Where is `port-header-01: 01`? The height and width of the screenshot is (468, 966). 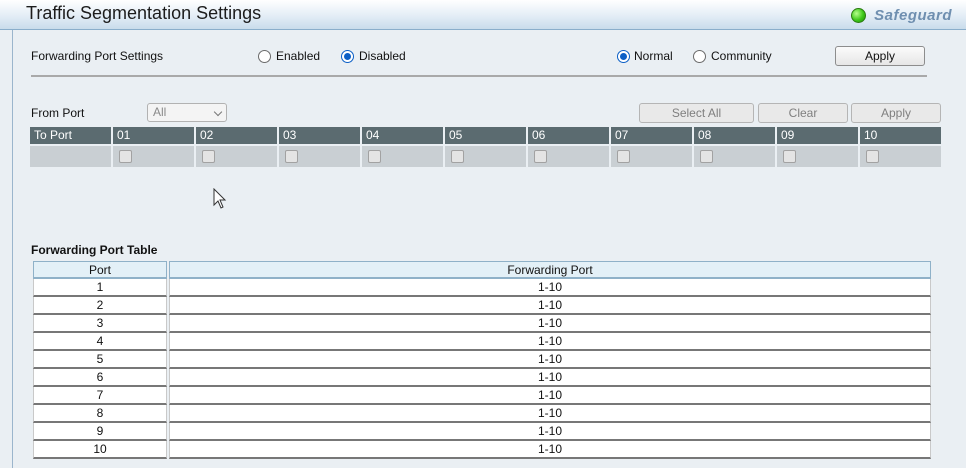 port-header-01: 01 is located at coordinates (153, 135).